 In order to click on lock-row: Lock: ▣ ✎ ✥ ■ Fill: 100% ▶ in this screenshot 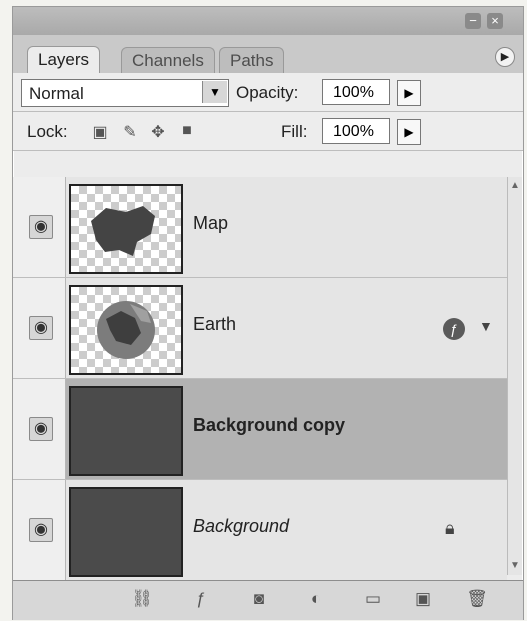, I will do `click(268, 131)`.